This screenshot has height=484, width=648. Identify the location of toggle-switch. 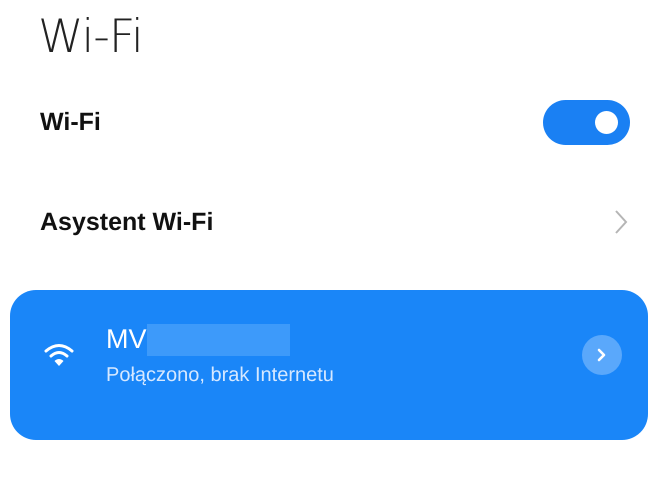
(586, 122).